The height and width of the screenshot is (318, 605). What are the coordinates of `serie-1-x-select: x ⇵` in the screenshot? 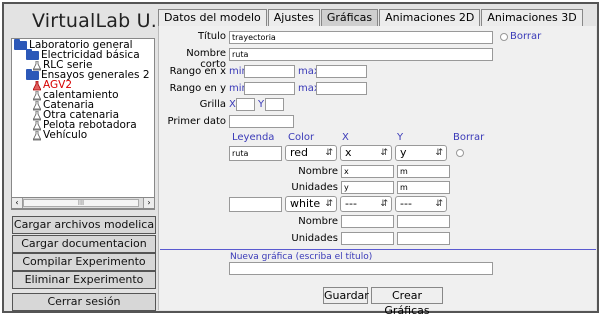 It's located at (366, 153).